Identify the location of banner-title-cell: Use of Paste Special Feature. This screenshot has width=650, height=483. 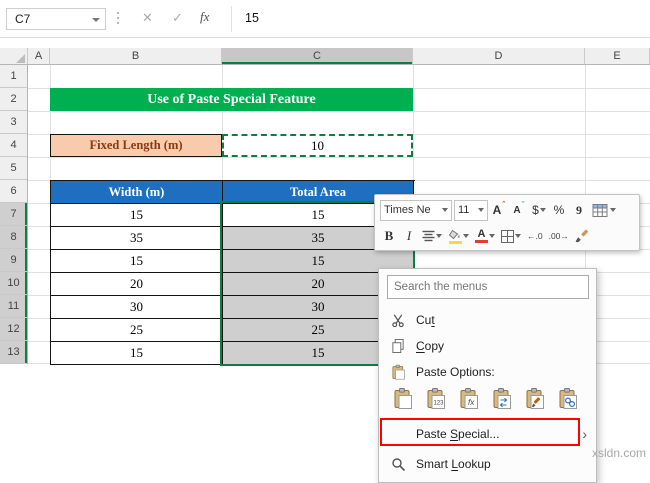
(231, 99).